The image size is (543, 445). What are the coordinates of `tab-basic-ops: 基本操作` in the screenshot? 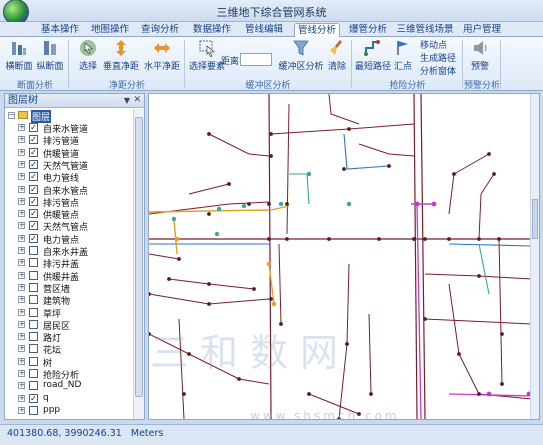 It's located at (60, 30).